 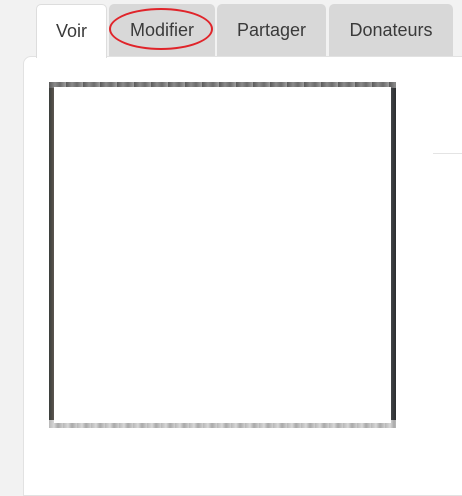 I want to click on divider-line, so click(x=447, y=153).